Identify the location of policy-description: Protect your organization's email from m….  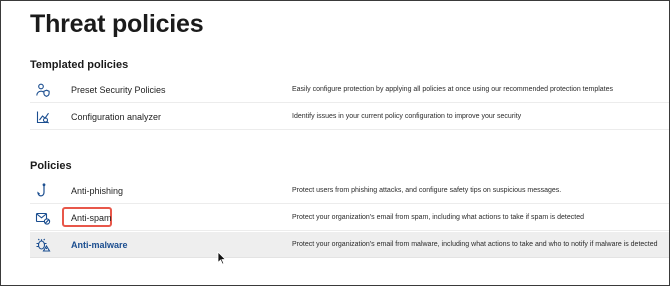
(475, 244).